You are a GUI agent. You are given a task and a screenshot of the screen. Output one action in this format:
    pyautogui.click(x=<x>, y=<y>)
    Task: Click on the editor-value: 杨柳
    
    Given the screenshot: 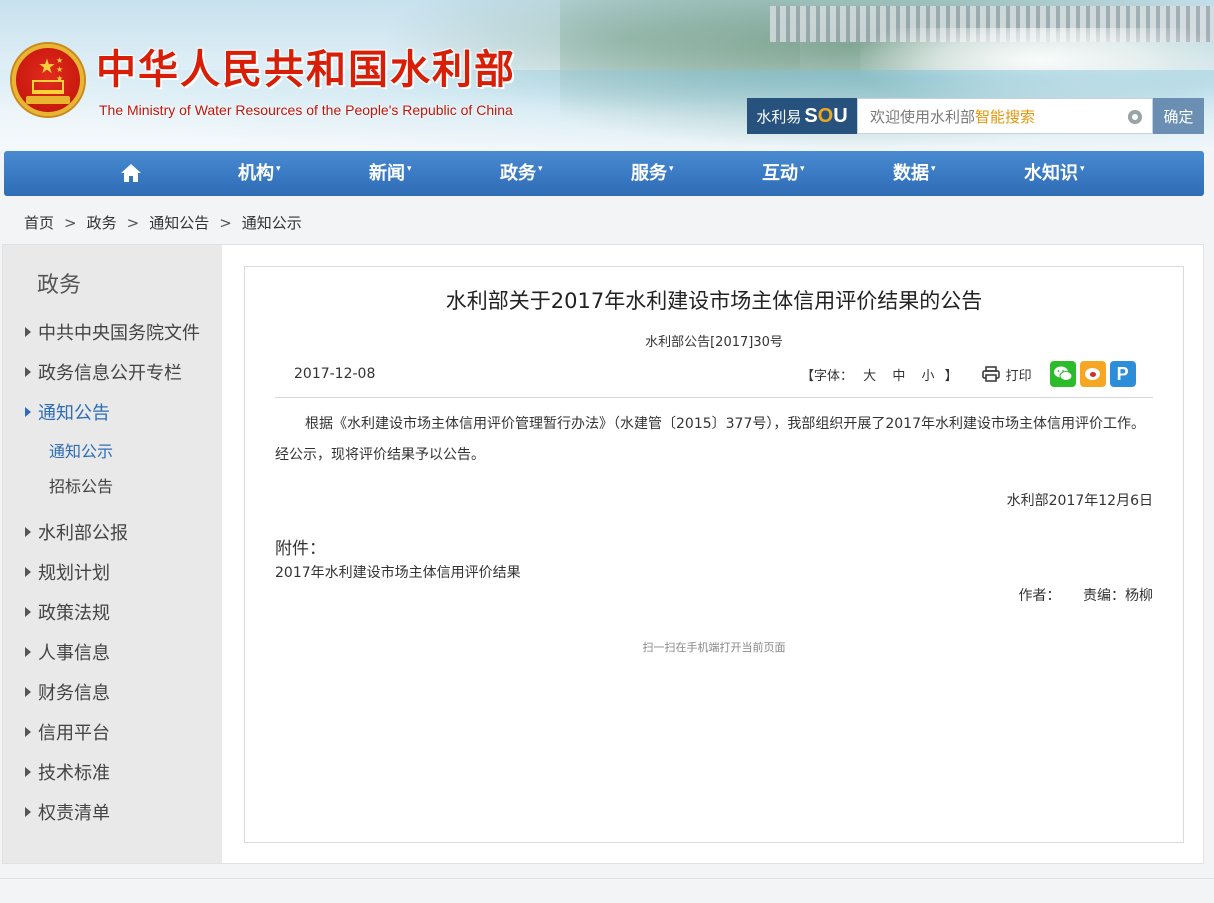 What is the action you would take?
    pyautogui.click(x=1139, y=596)
    